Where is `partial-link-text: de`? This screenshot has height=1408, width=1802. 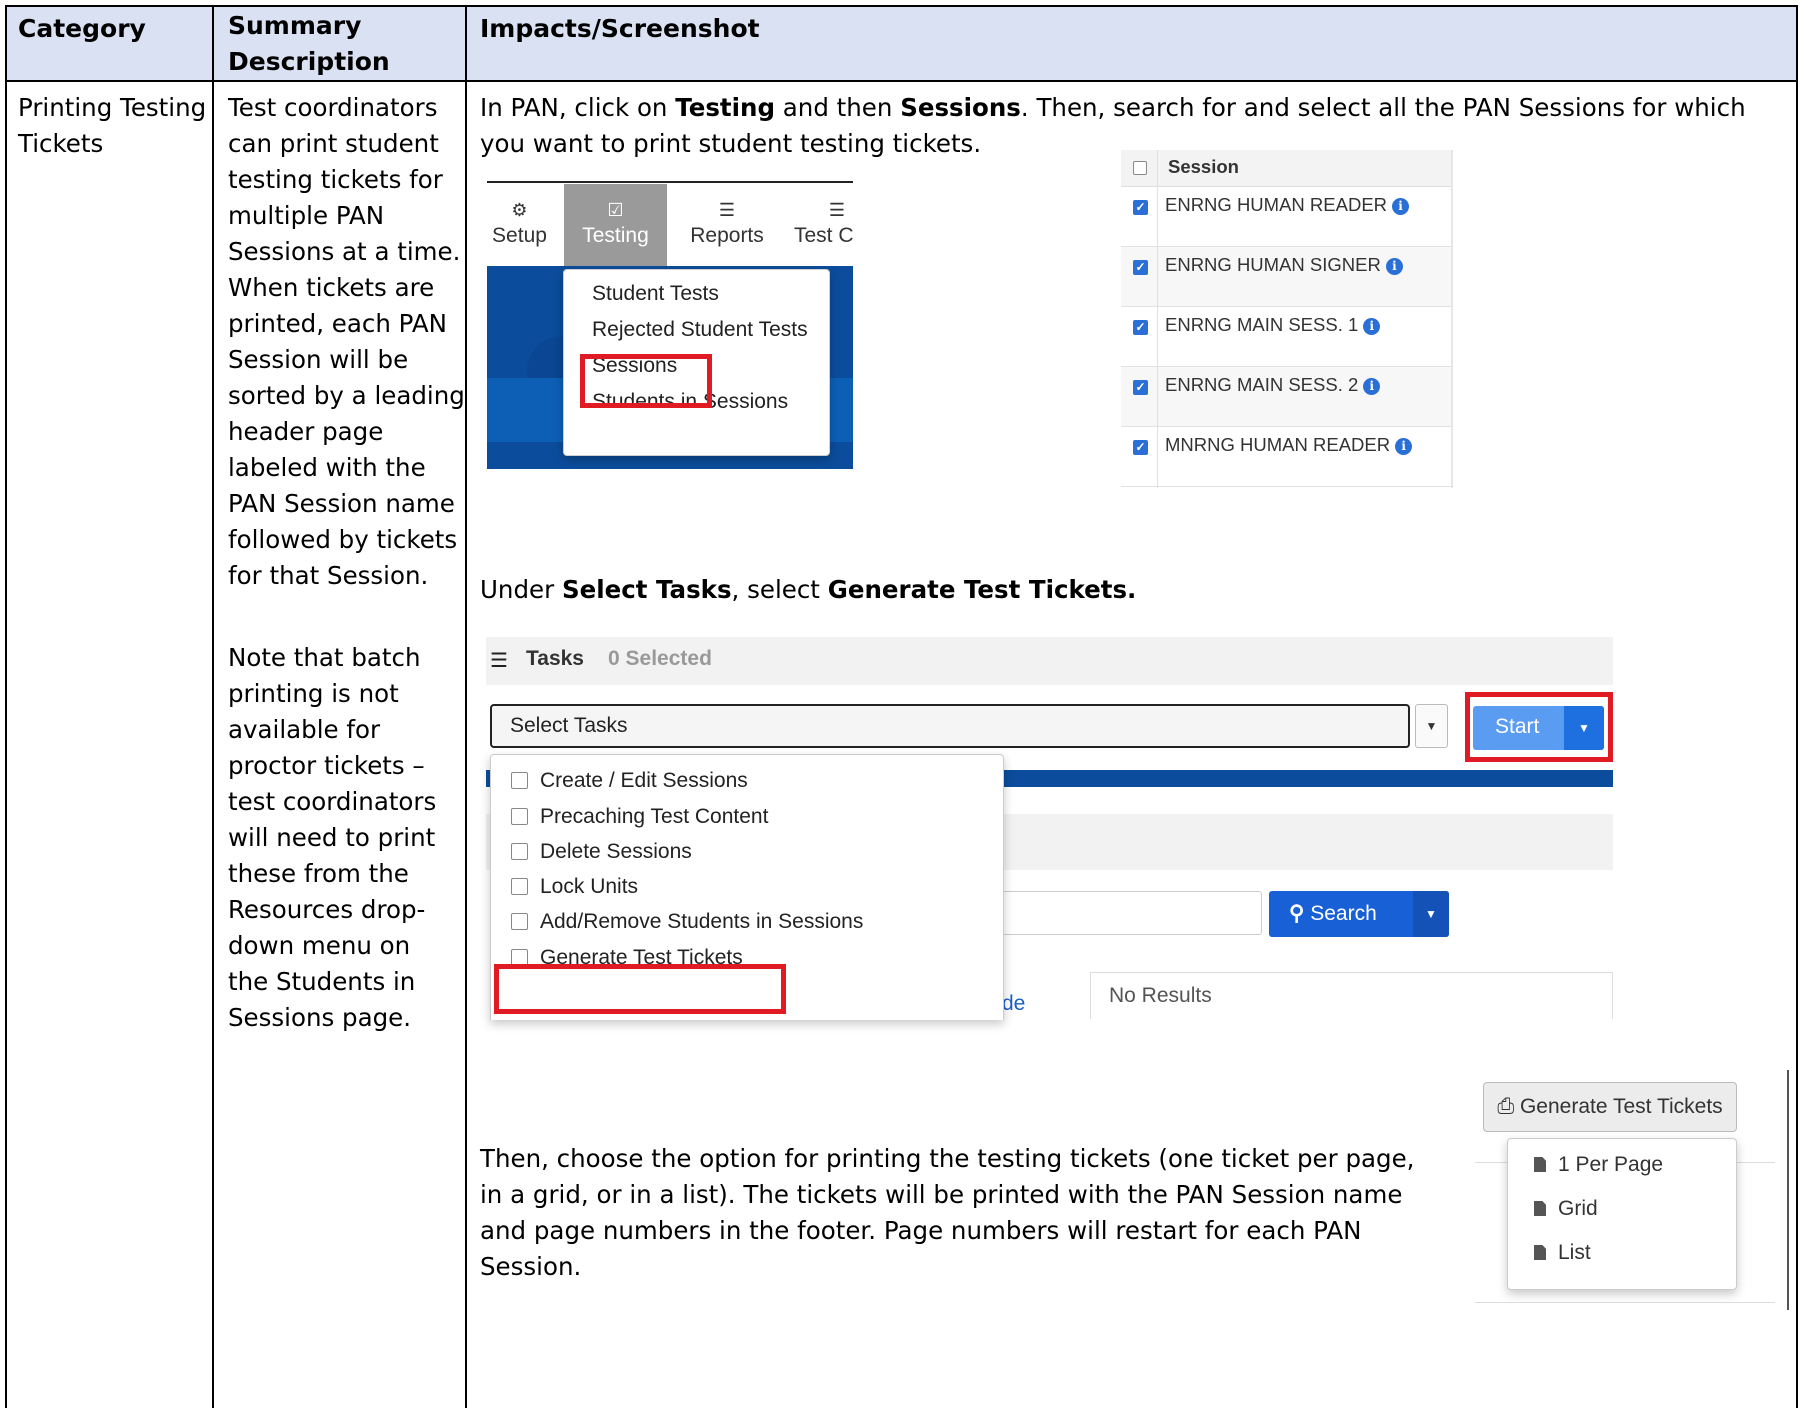 partial-link-text: de is located at coordinates (1013, 1004).